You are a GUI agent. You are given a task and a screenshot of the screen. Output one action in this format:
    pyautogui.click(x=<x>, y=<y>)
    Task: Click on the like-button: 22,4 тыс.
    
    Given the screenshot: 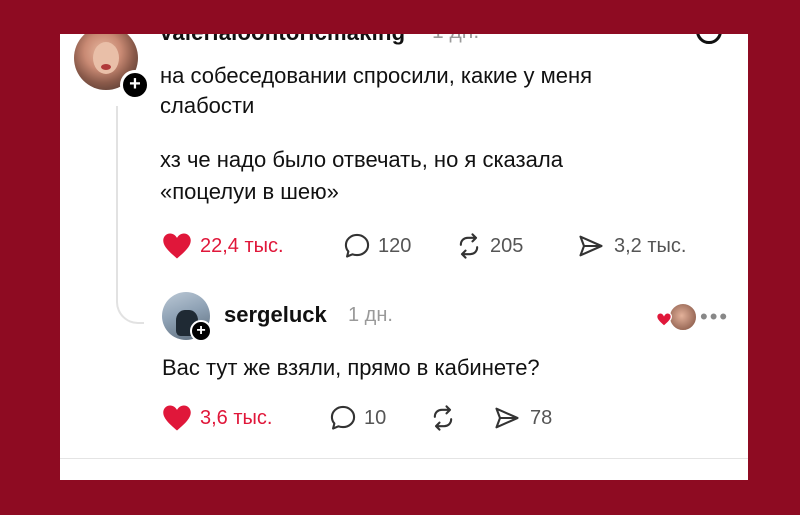 What is the action you would take?
    pyautogui.click(x=252, y=246)
    